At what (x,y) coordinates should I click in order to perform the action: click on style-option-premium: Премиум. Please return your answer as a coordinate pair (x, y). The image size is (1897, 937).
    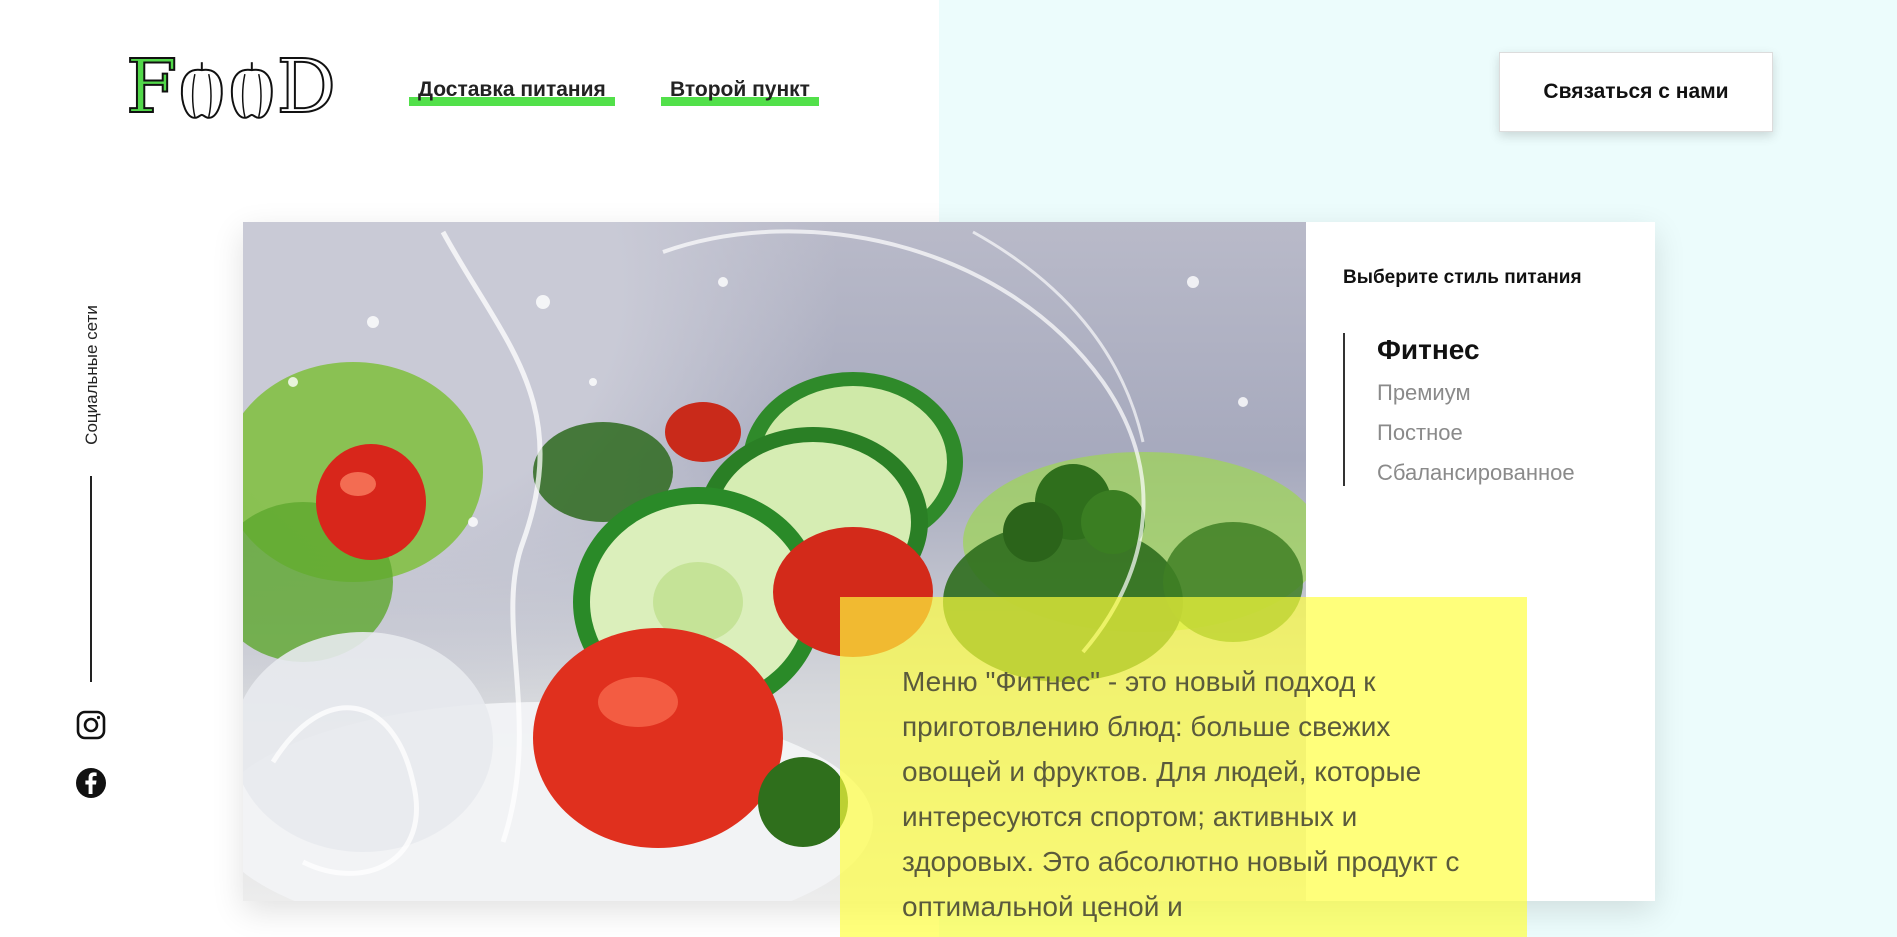
    Looking at the image, I should click on (1476, 393).